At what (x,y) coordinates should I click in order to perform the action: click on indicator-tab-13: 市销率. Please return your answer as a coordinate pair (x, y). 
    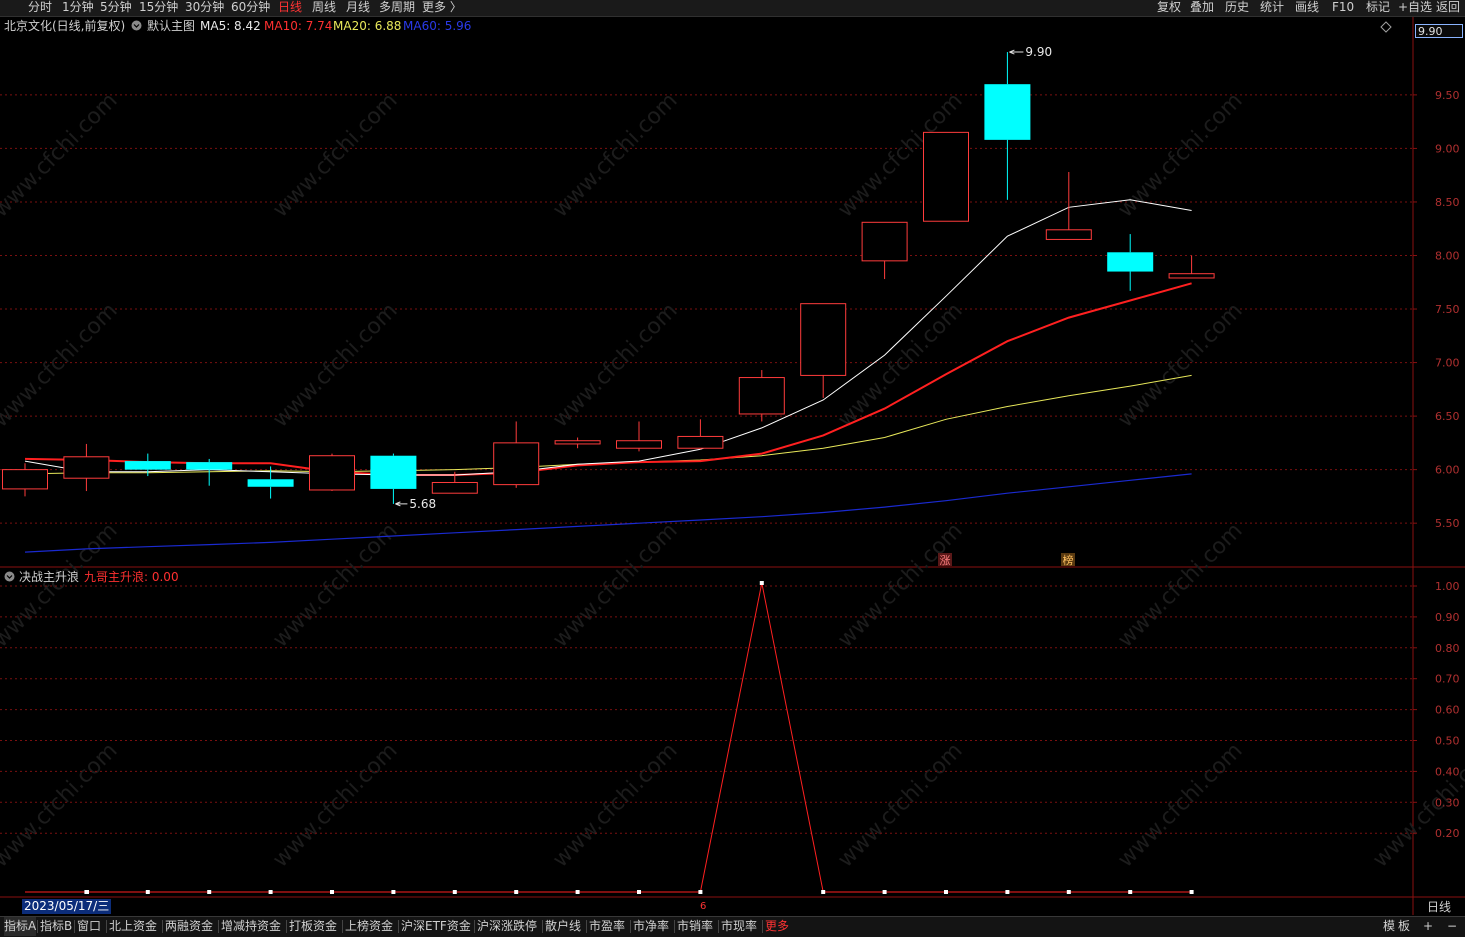
    Looking at the image, I should click on (695, 926).